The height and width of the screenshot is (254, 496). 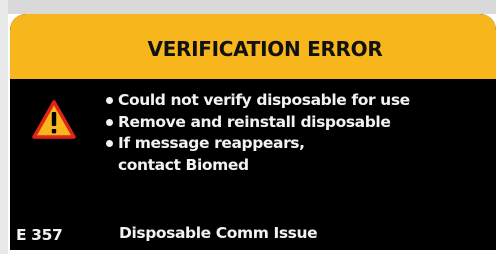 I want to click on error-description: Disposable Comm Issue, so click(x=218, y=233).